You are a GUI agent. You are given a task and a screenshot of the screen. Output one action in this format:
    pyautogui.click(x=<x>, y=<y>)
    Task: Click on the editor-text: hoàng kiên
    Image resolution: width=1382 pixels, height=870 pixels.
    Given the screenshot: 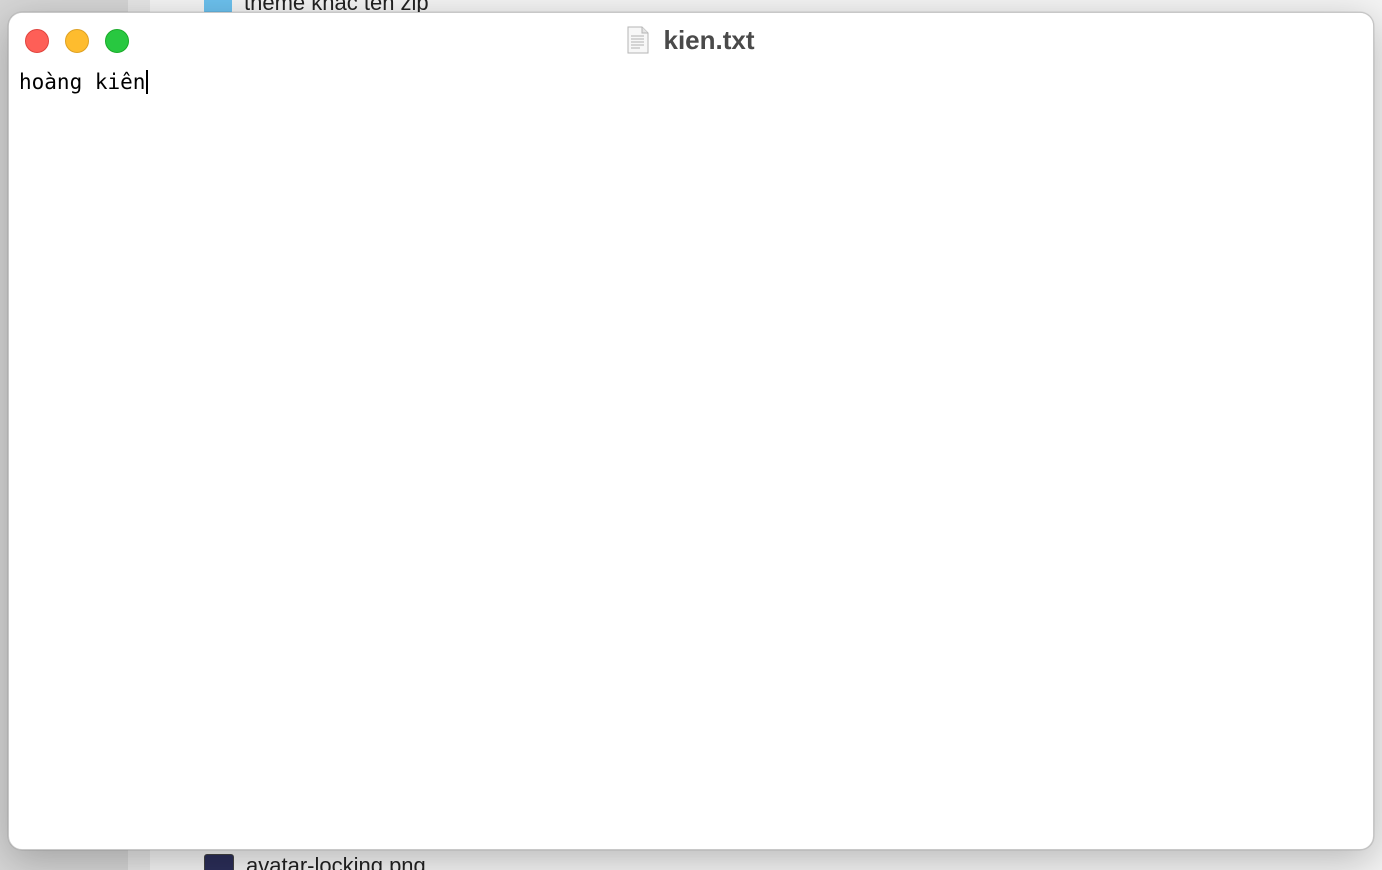 What is the action you would take?
    pyautogui.click(x=82, y=82)
    